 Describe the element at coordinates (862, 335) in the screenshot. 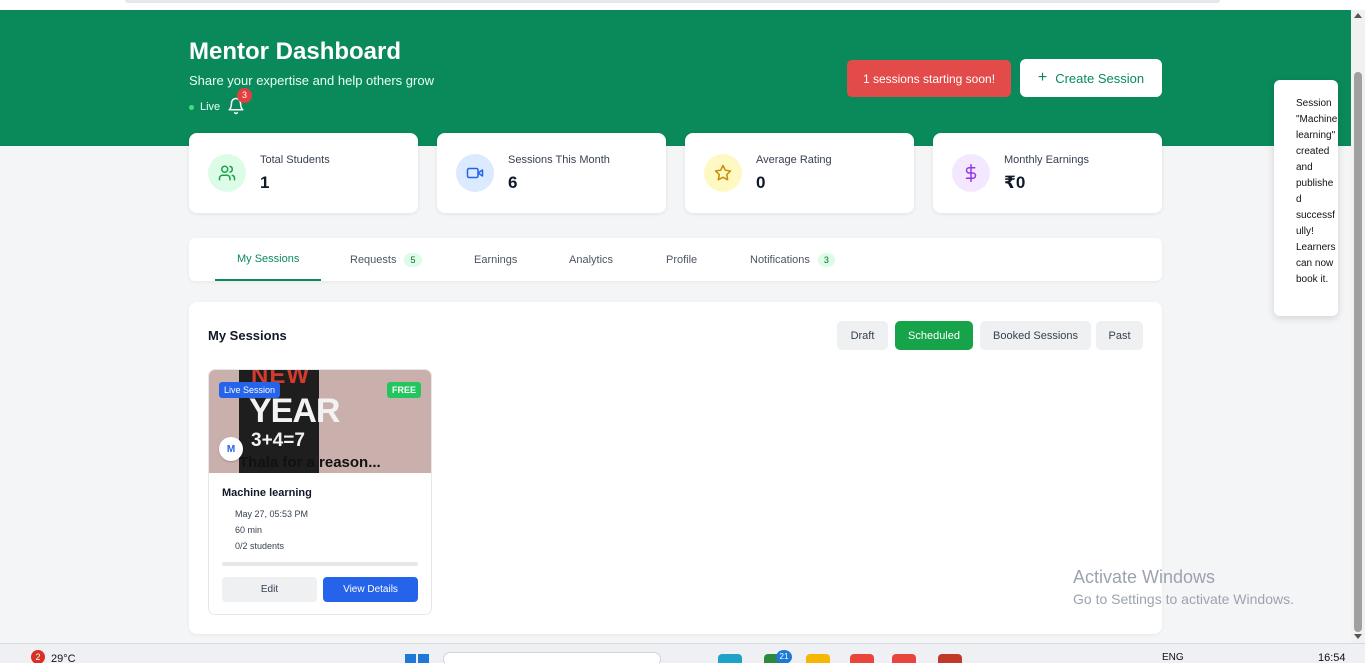

I see `filter-draft: Draft` at that location.